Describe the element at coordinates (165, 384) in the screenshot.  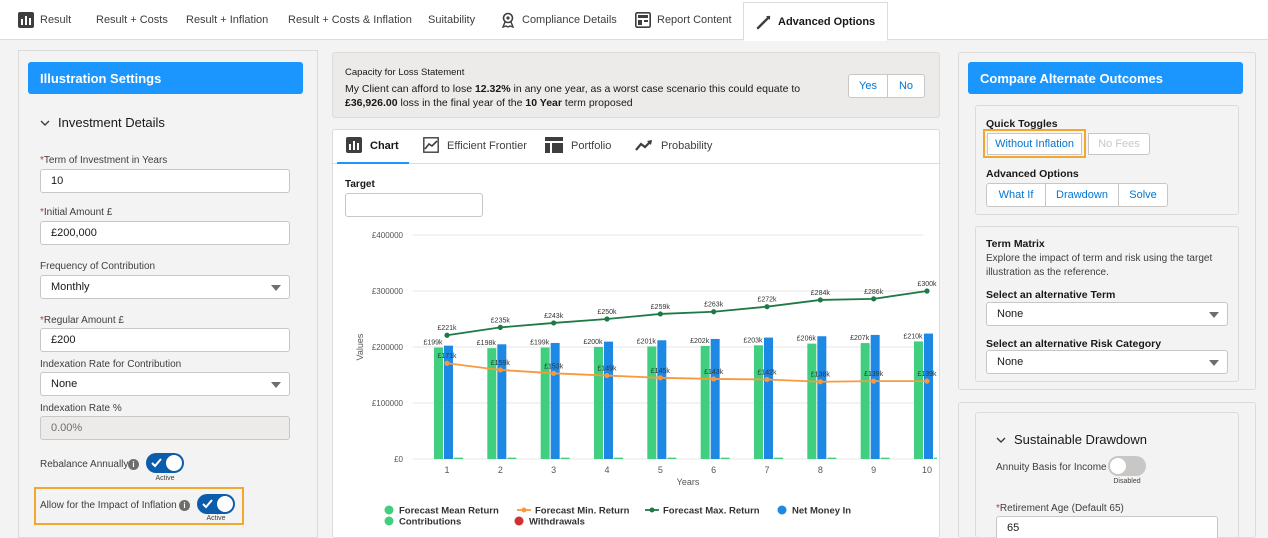
I see `indexation-select: None` at that location.